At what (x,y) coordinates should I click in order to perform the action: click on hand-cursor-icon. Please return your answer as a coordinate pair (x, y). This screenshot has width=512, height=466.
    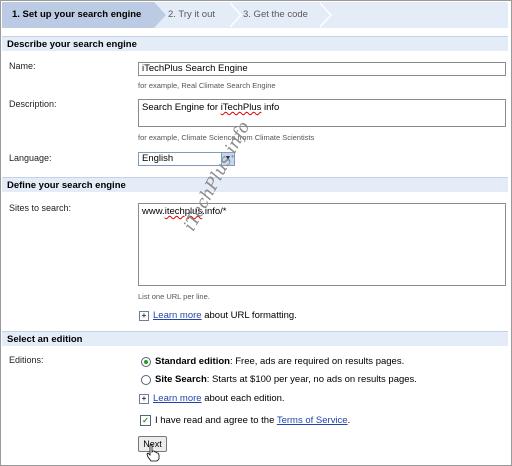
    Looking at the image, I should click on (153, 453).